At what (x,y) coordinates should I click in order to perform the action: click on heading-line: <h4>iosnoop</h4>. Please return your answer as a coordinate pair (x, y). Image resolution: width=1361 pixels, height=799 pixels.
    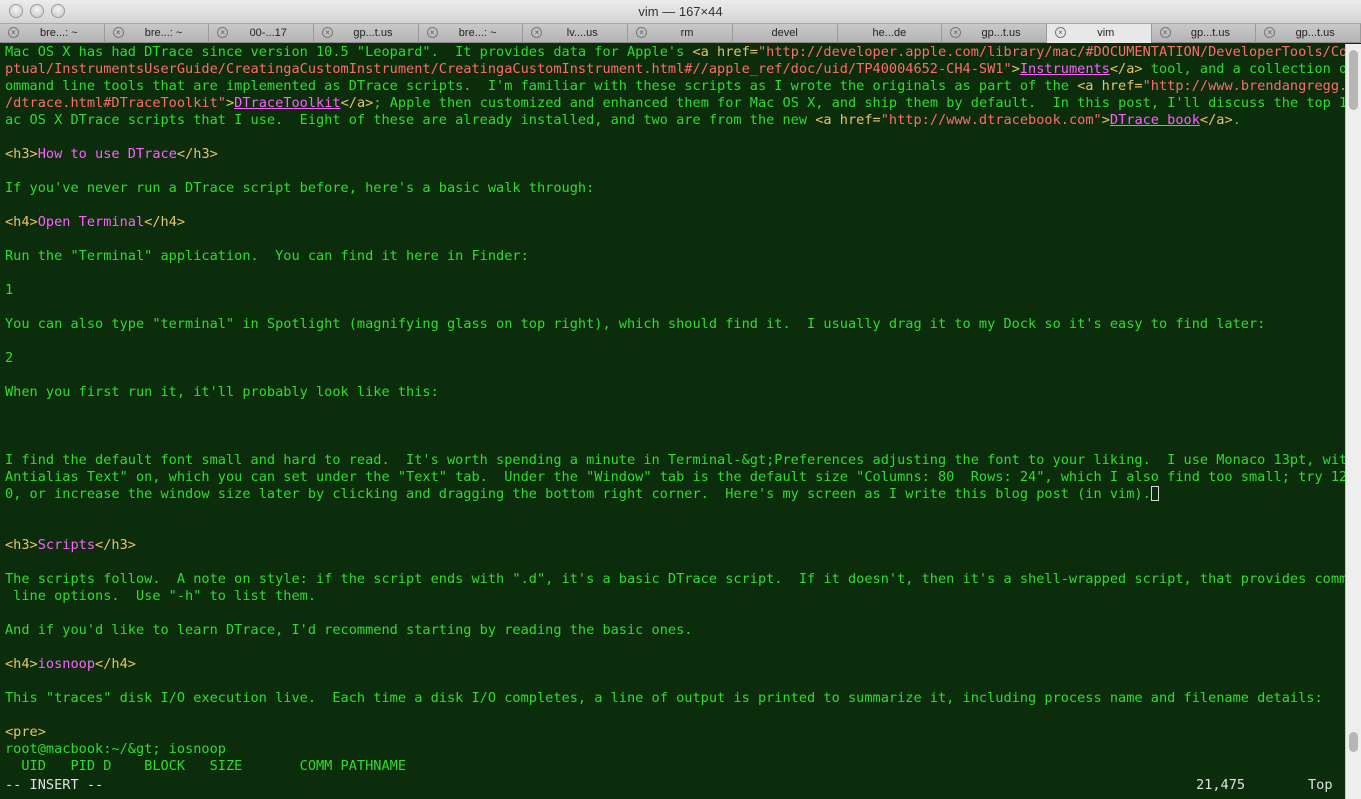
    Looking at the image, I should click on (70, 664).